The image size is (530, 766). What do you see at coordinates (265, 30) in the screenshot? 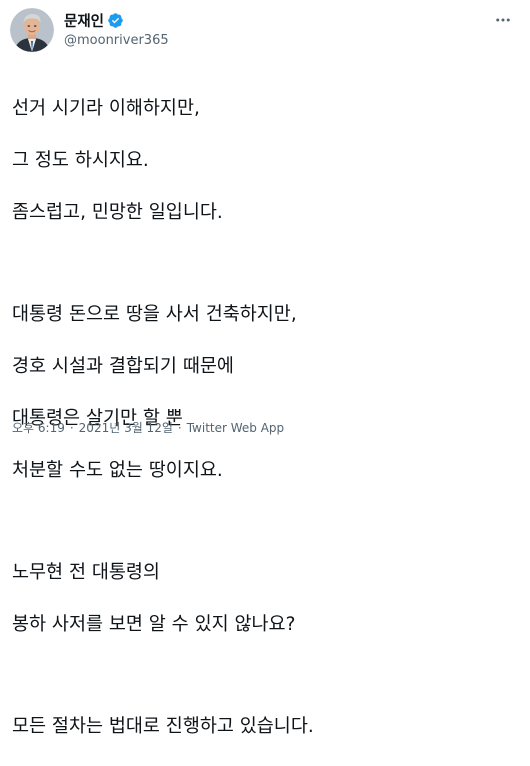
I see `tweet-header: 문재인 @moonriver365` at bounding box center [265, 30].